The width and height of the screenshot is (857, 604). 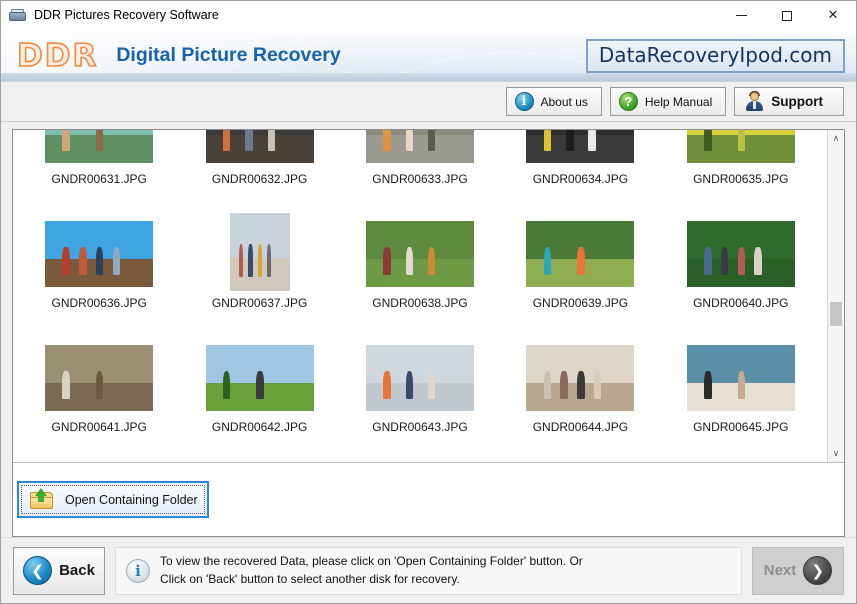 What do you see at coordinates (259, 179) in the screenshot?
I see `thumbnail-filename: GNDR00632.JPG` at bounding box center [259, 179].